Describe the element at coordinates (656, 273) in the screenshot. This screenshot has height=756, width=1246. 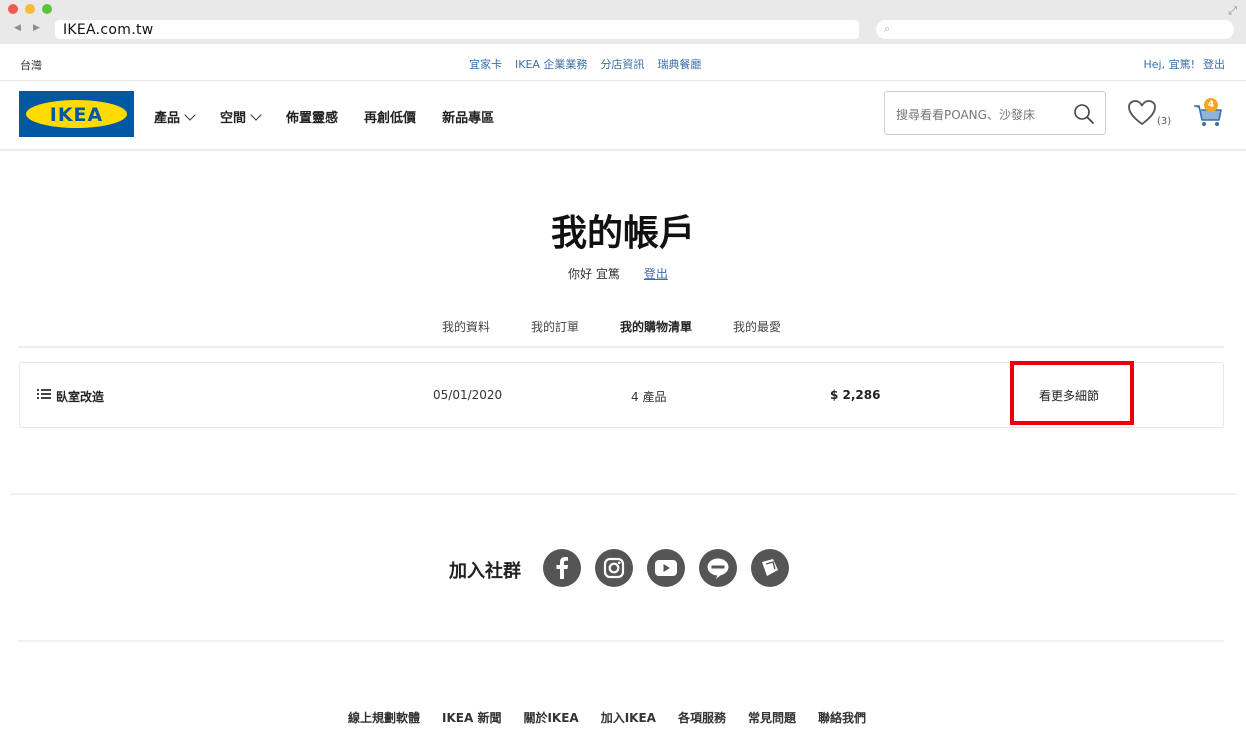
I see `logout-link: 登出` at that location.